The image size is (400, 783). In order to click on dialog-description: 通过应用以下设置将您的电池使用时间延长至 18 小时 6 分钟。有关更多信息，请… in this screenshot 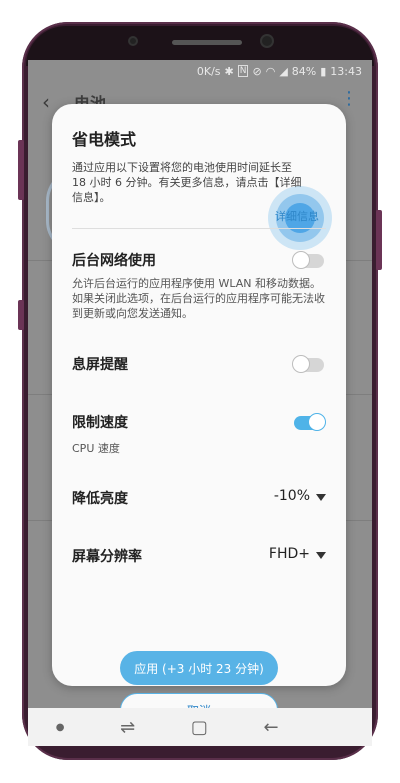, I will do `click(187, 182)`.